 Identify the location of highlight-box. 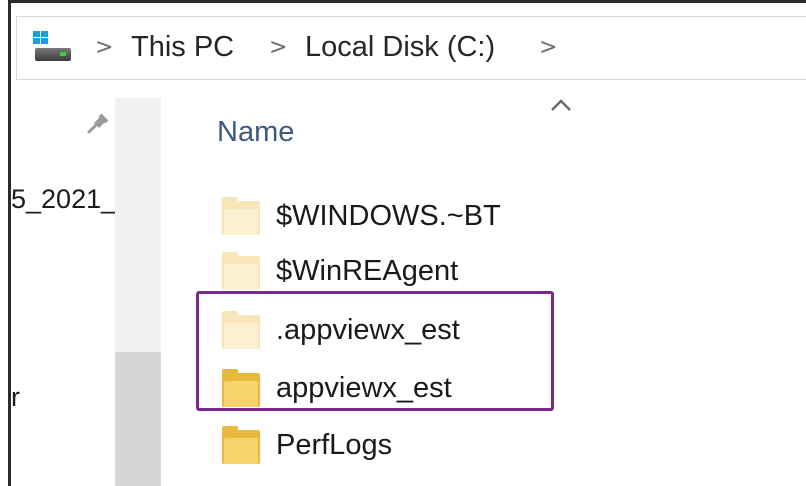
(375, 351).